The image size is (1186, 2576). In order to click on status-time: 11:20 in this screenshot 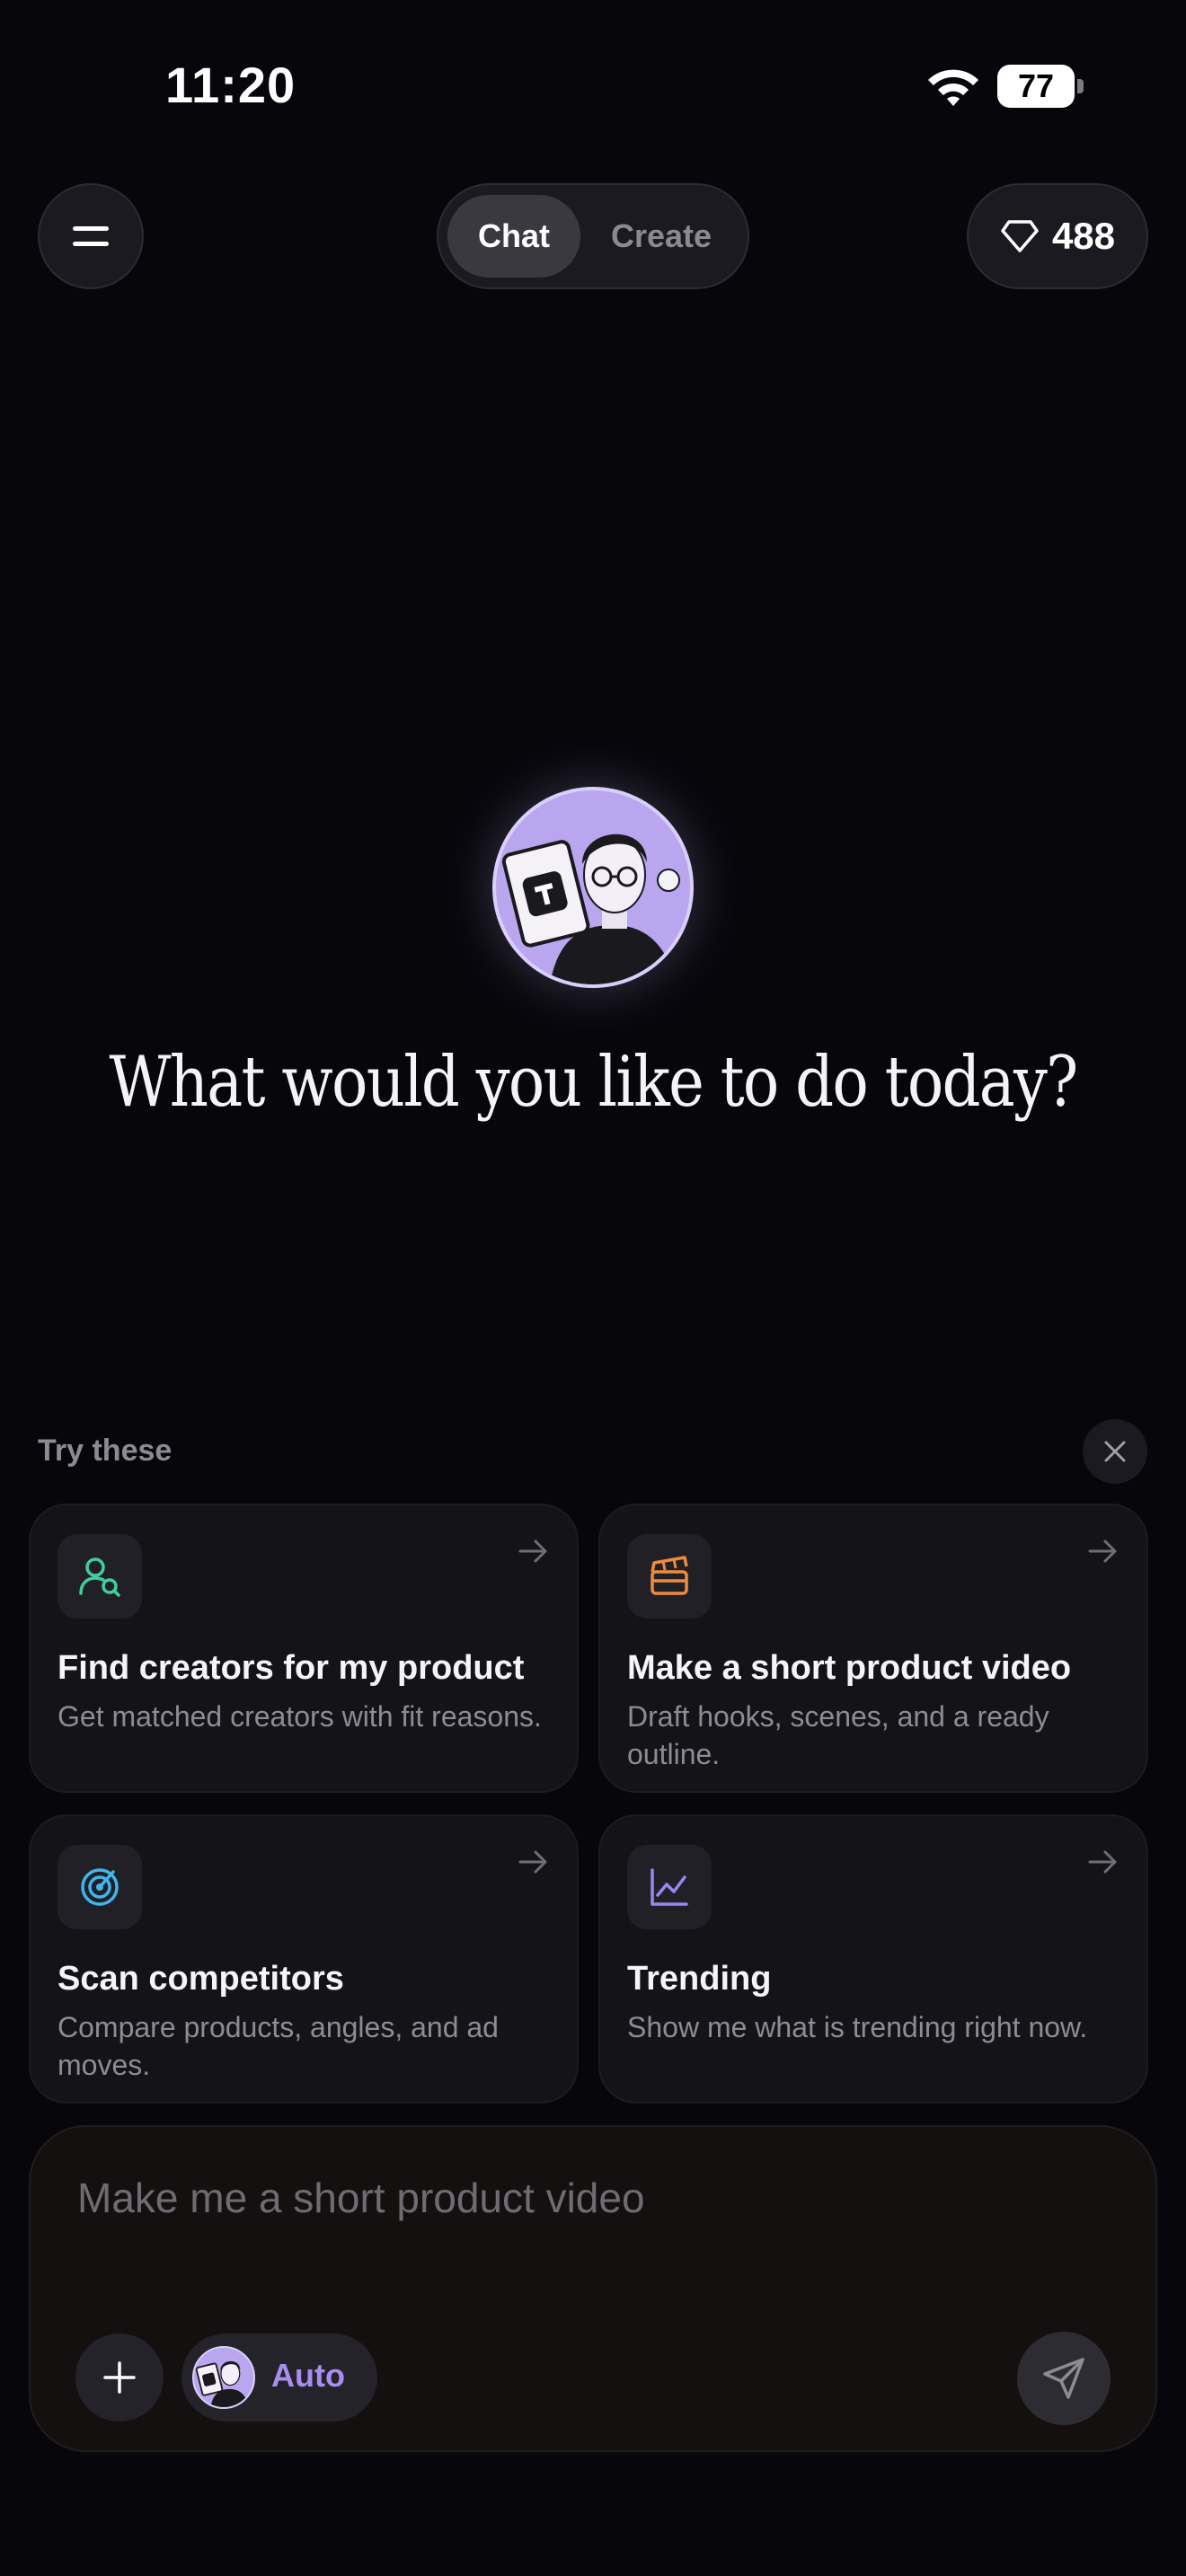, I will do `click(230, 85)`.